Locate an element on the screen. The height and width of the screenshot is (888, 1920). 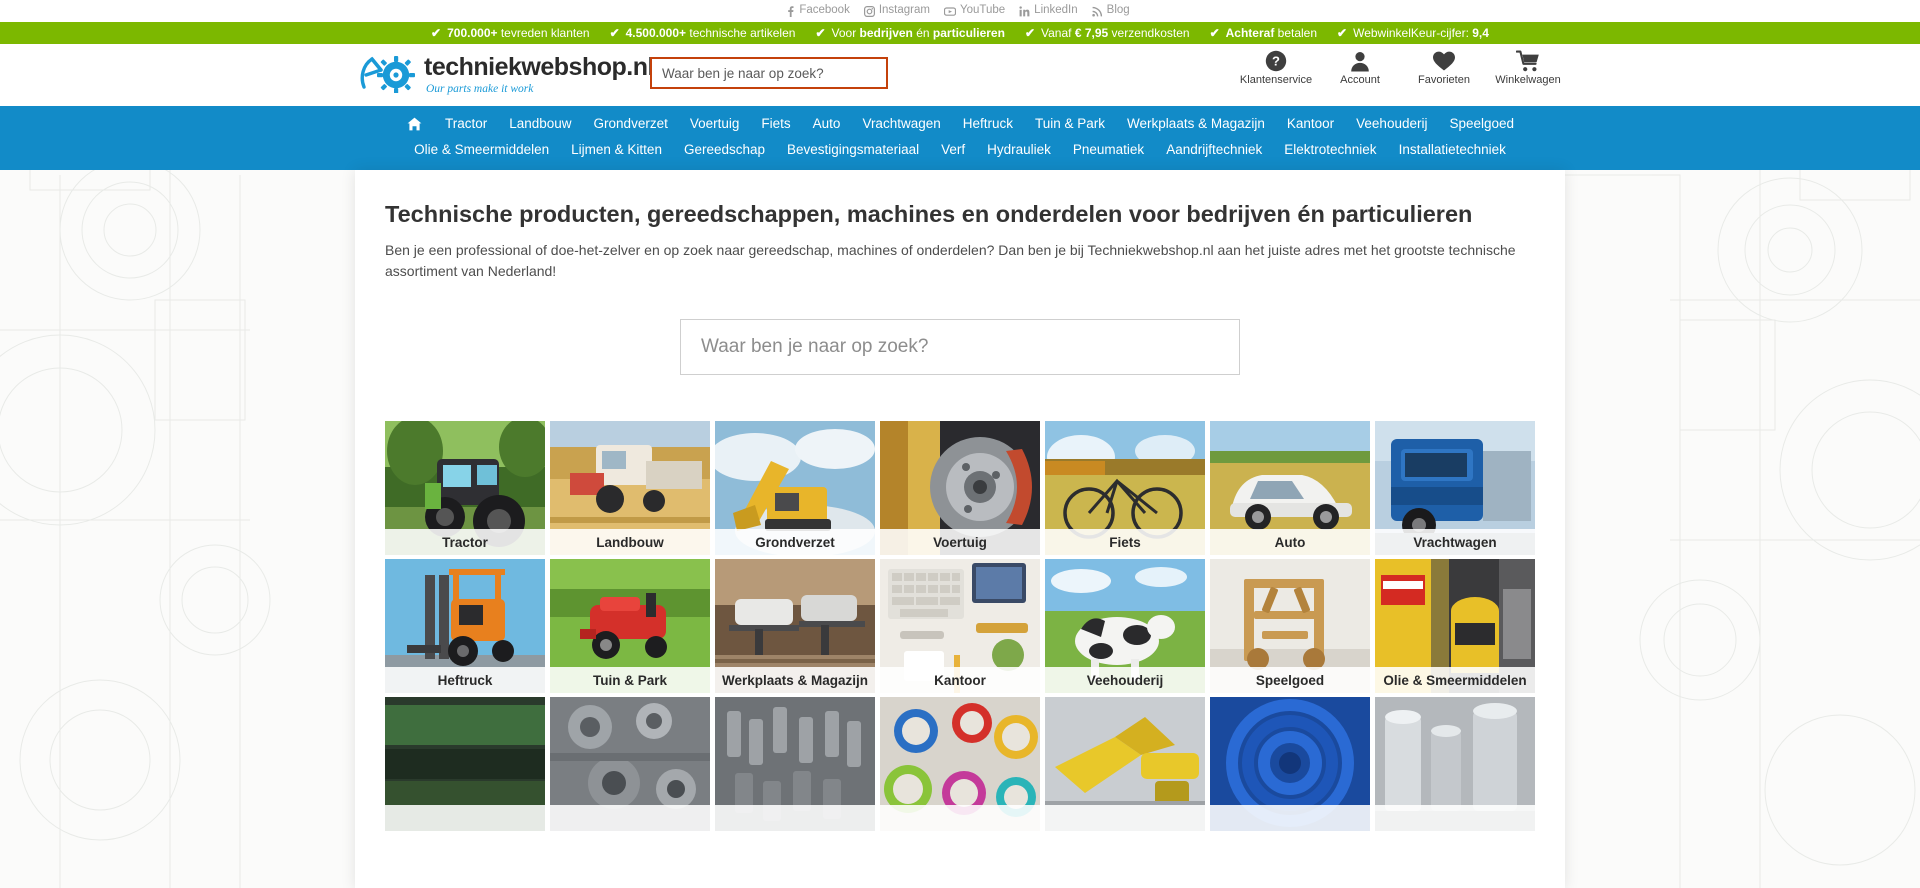
youtube-icon is located at coordinates (949, 11).